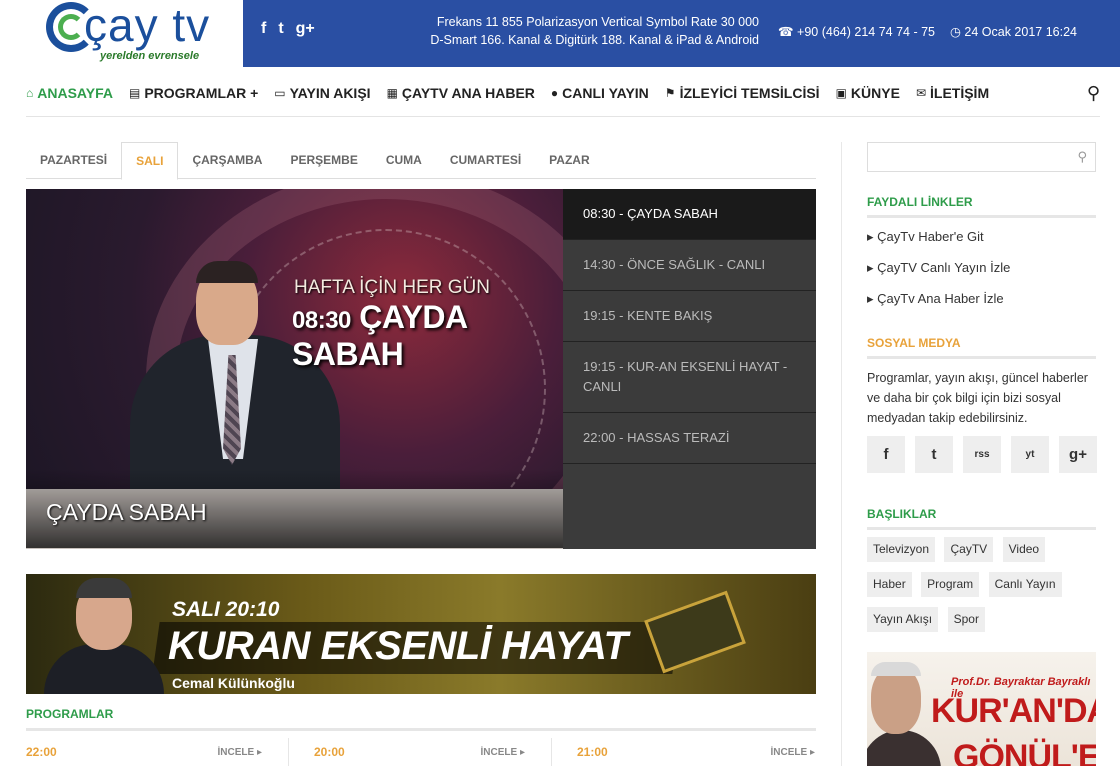 This screenshot has height=766, width=1120. What do you see at coordinates (903, 619) in the screenshot?
I see `tag: Yayın Akışı` at bounding box center [903, 619].